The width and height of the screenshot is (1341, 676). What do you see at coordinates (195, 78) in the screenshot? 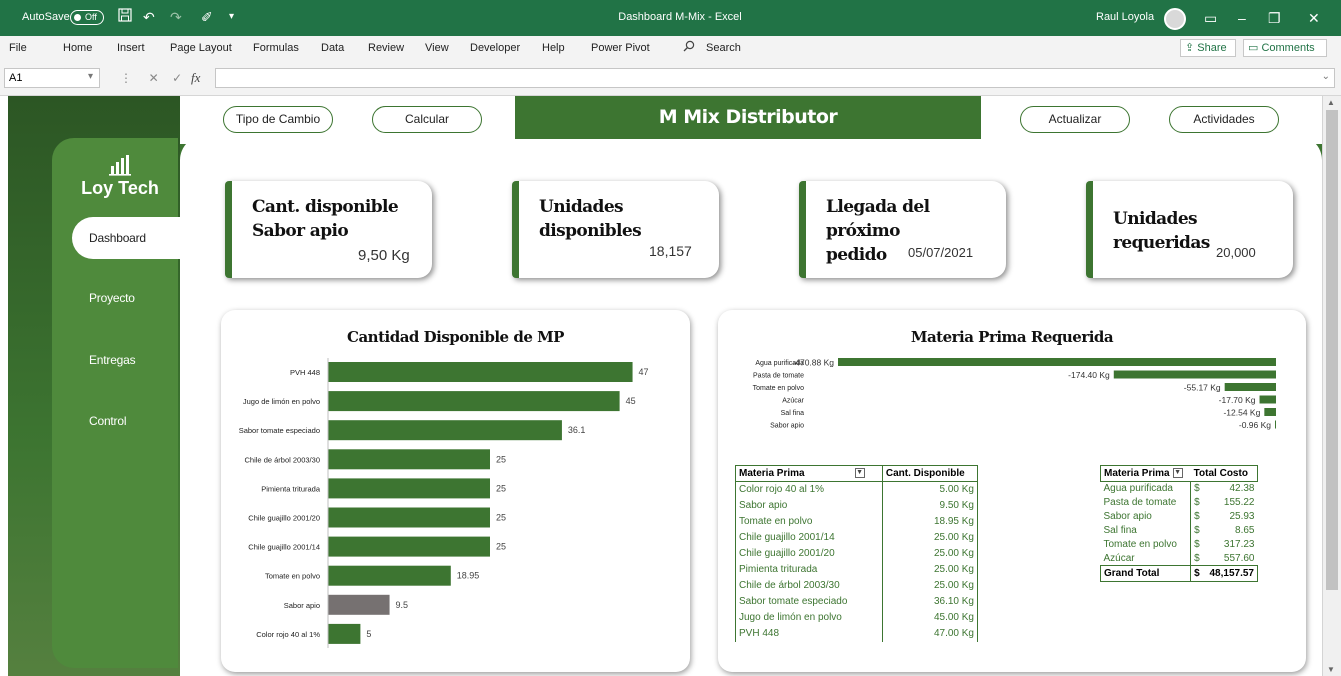
I see `insert-function-icon: fx` at bounding box center [195, 78].